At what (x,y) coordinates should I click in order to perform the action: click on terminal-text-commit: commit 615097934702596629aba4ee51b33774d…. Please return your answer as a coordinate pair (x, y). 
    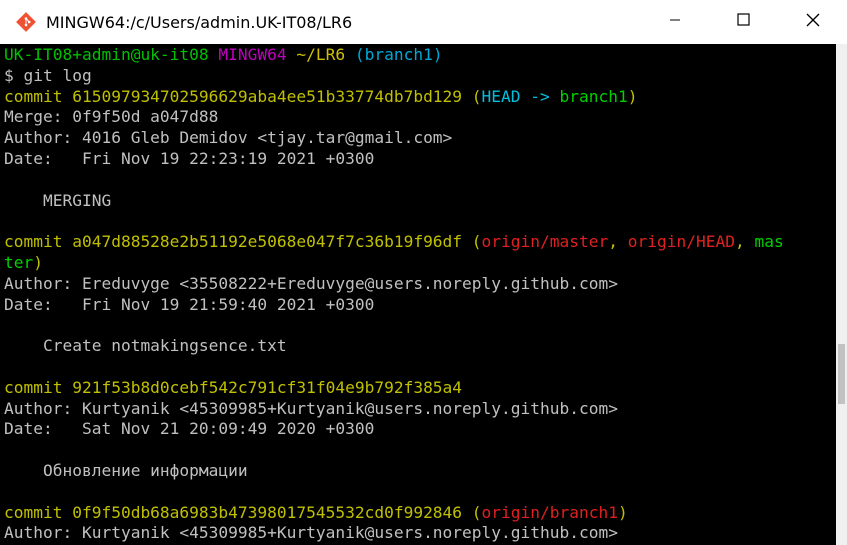
    Looking at the image, I should click on (243, 96).